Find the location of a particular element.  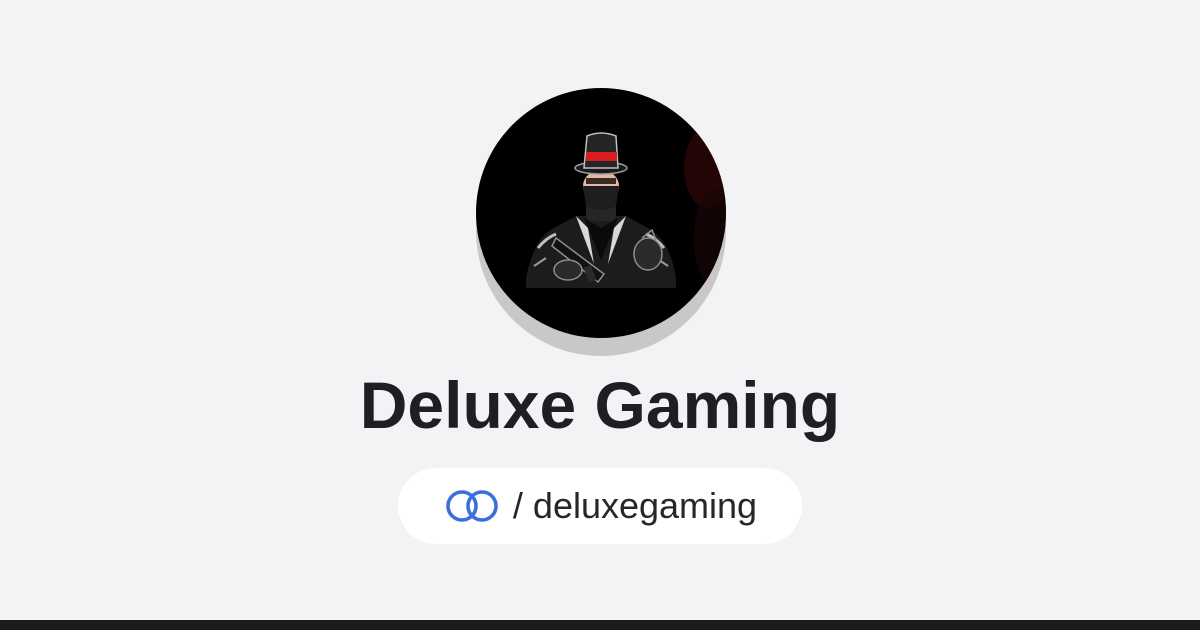

page-title: Deluxe Gaming is located at coordinates (600, 405).